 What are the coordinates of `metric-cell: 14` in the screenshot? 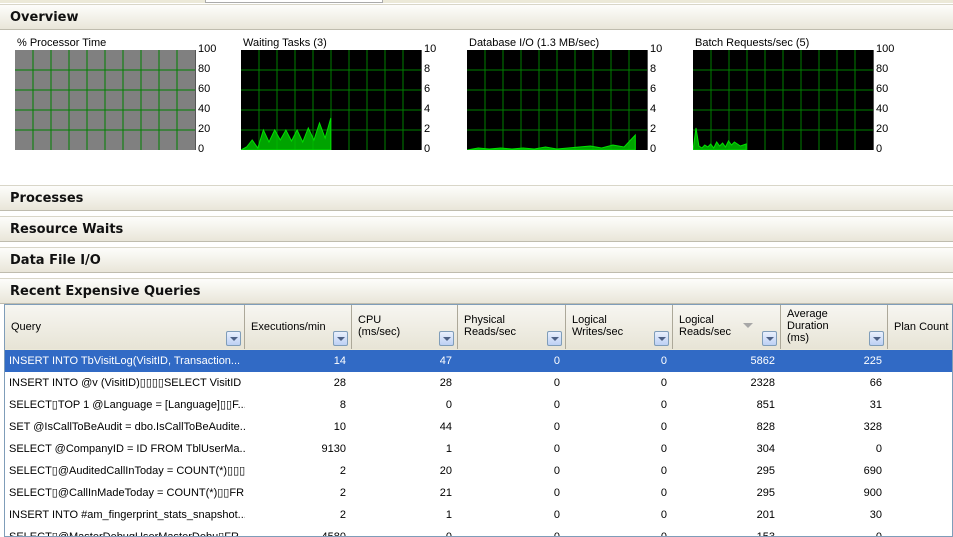 It's located at (339, 361).